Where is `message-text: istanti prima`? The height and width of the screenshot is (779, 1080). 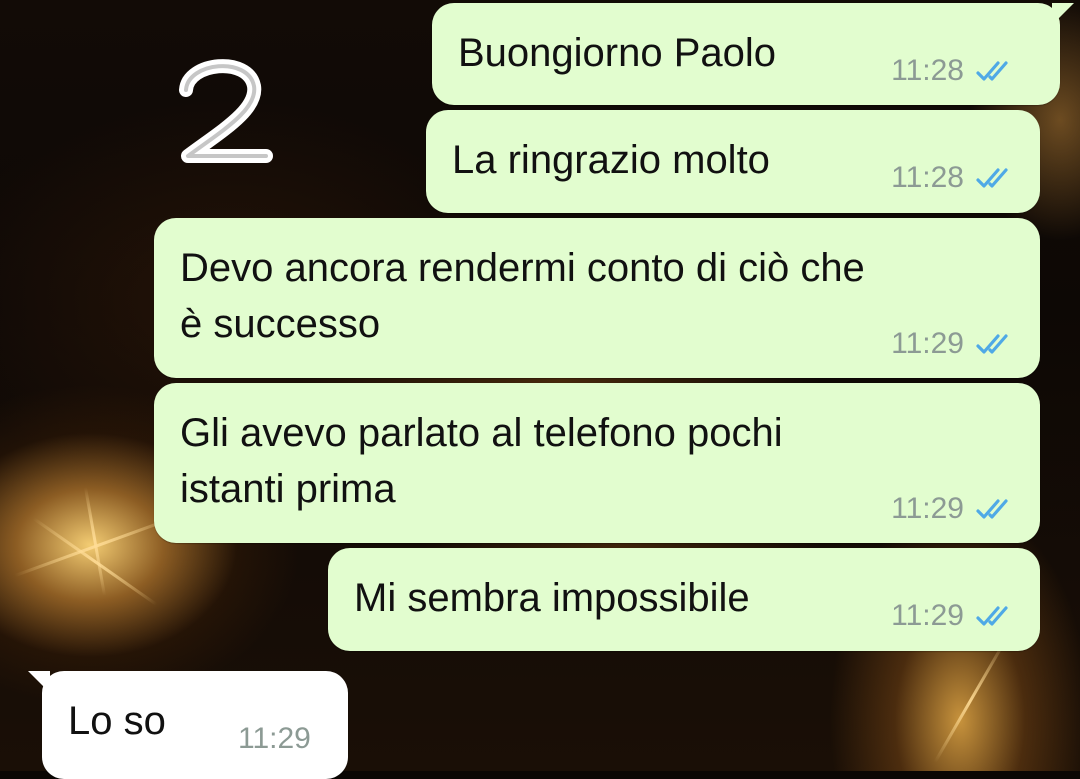
message-text: istanti prima is located at coordinates (288, 489).